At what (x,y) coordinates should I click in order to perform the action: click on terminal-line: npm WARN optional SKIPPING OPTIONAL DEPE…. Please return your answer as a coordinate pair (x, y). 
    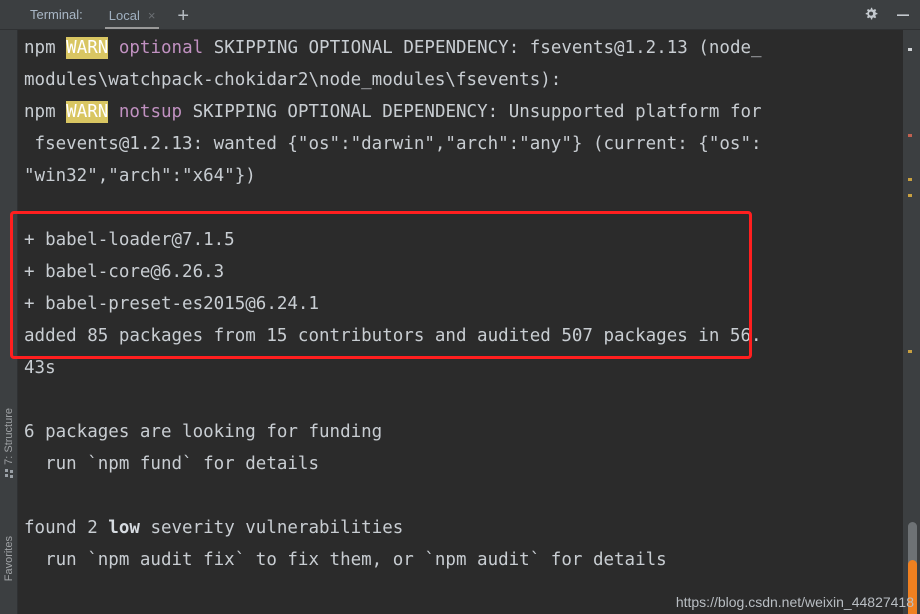
    Looking at the image, I should click on (463, 48).